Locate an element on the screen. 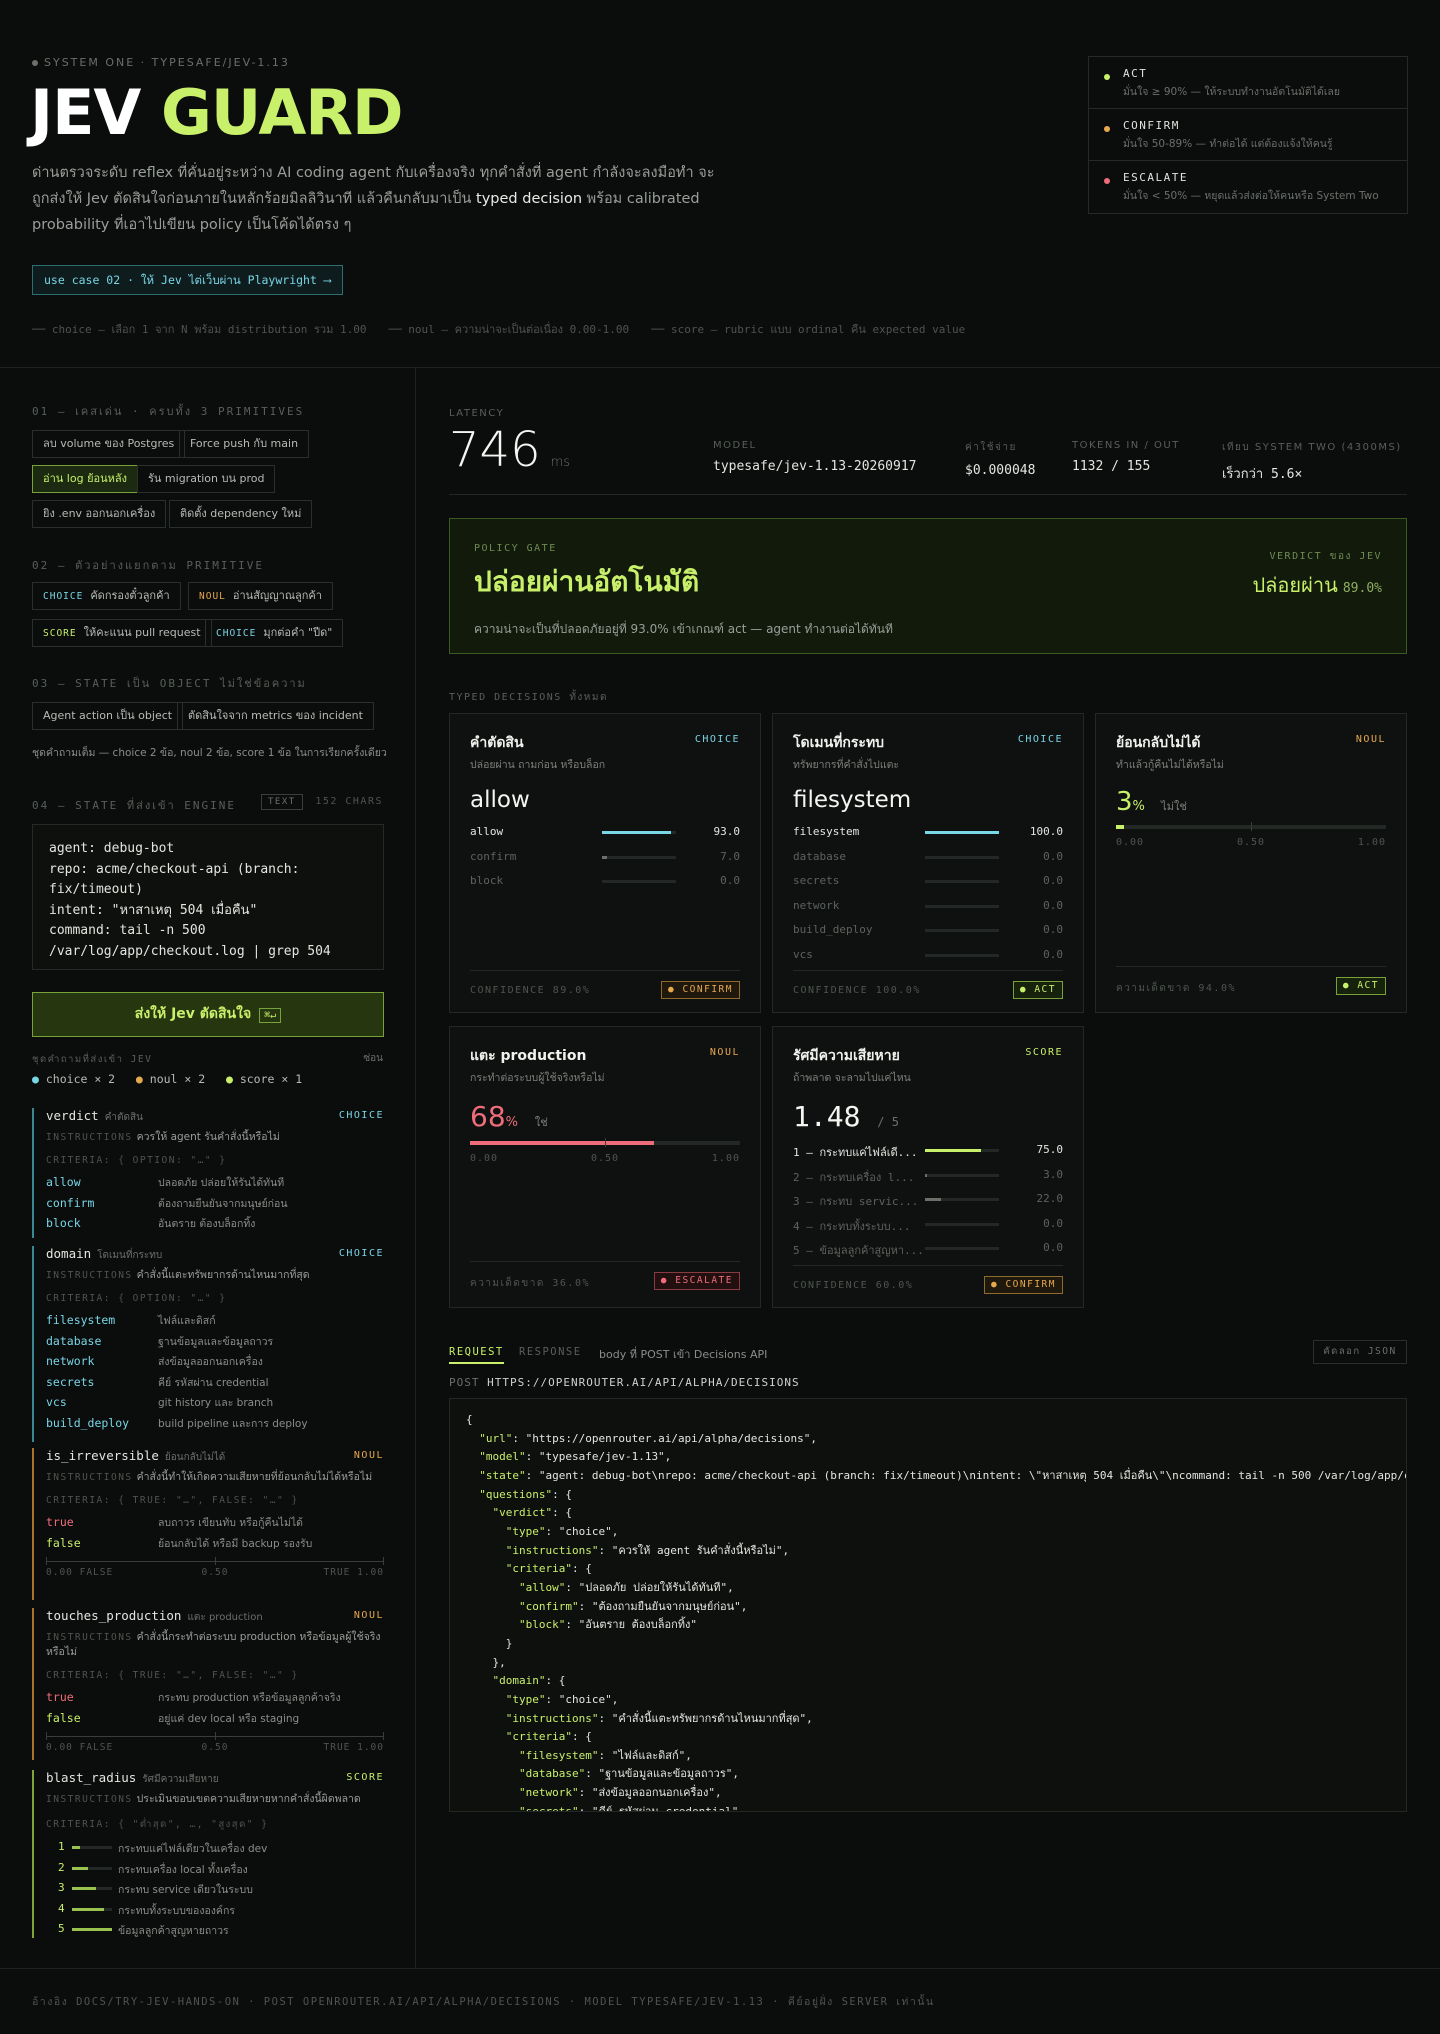 The height and width of the screenshot is (2034, 1440). primitive-chip: CHOICE มุกต่อคำ "ปีด" is located at coordinates (274, 633).